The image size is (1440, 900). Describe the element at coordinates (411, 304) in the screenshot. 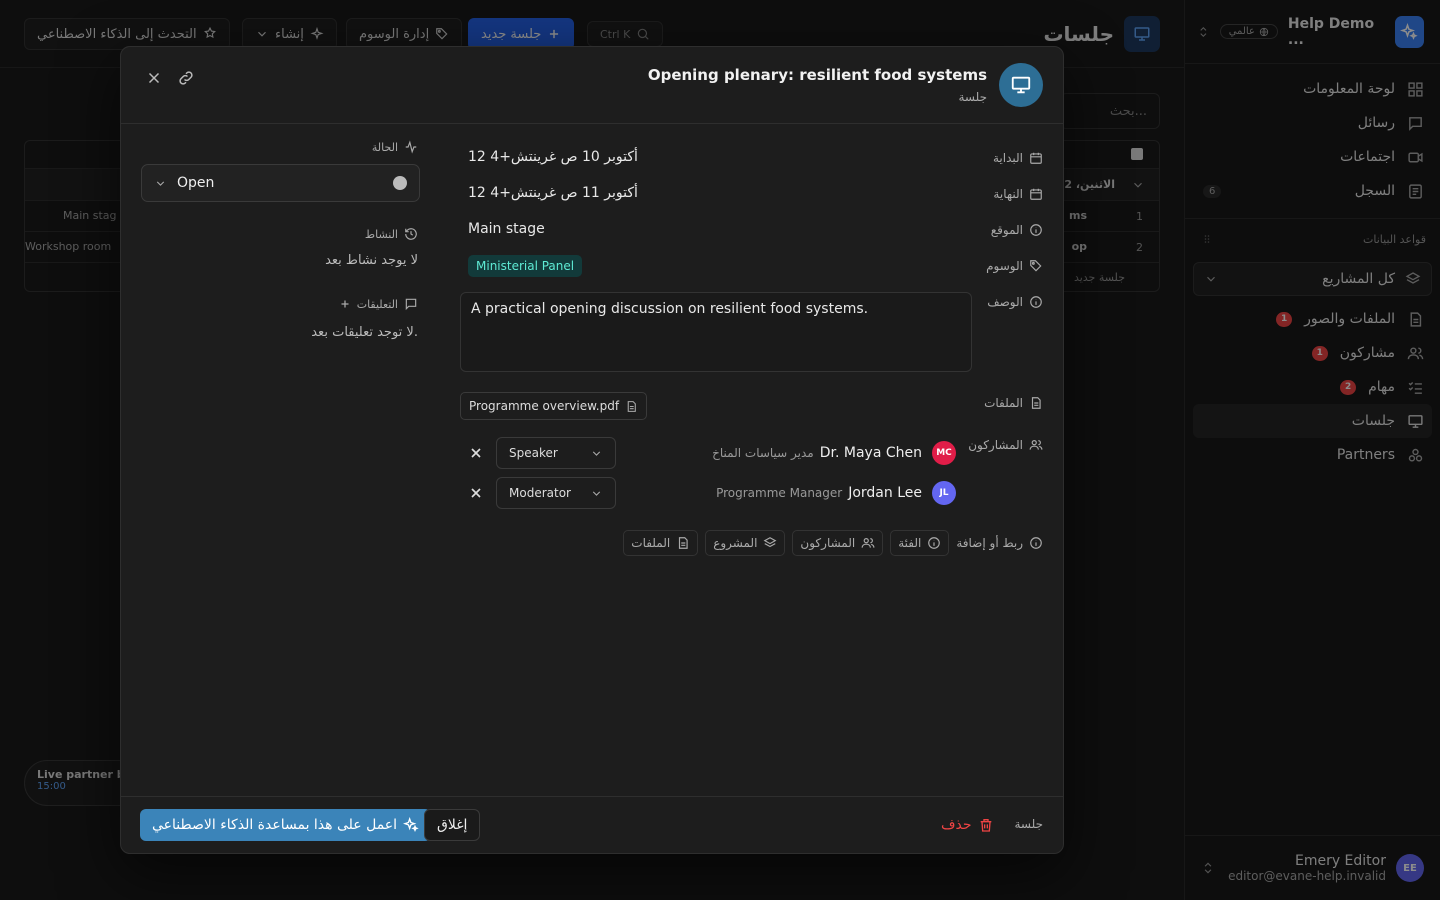

I see `comment-icon` at that location.